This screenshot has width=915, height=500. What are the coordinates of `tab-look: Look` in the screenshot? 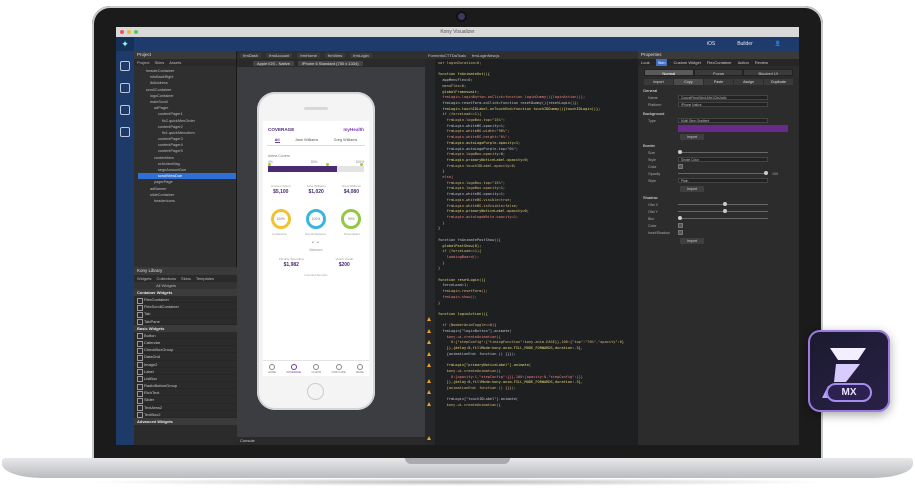 It's located at (645, 62).